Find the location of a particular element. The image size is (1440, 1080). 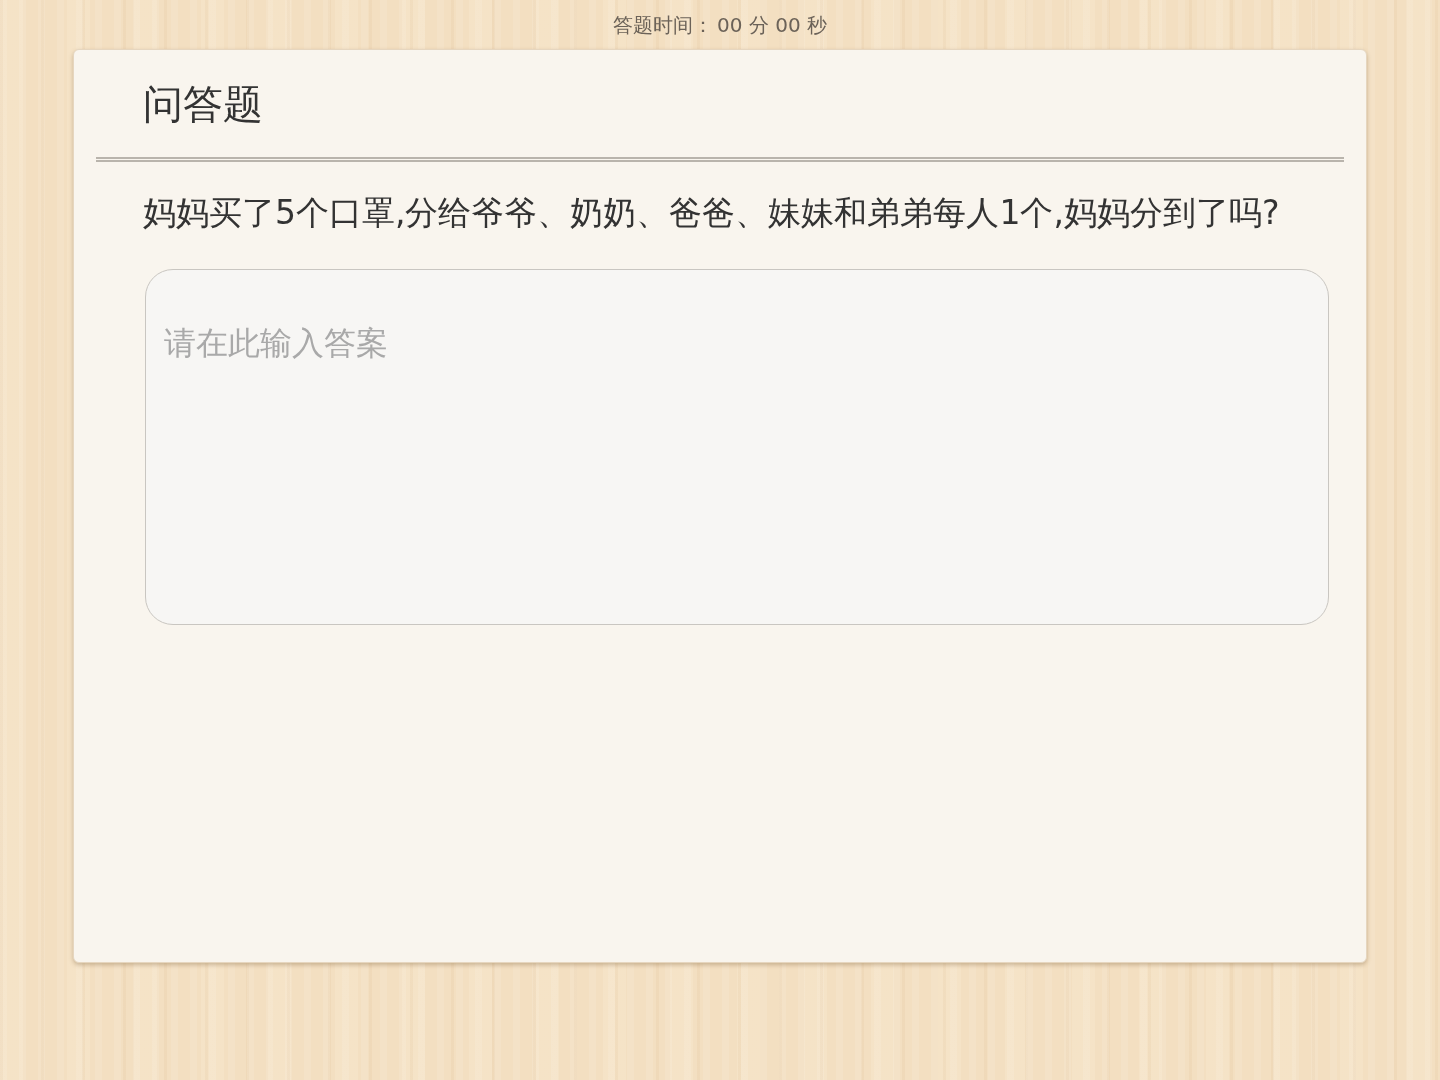

timer-value: 00 分 00 秒 is located at coordinates (772, 24).